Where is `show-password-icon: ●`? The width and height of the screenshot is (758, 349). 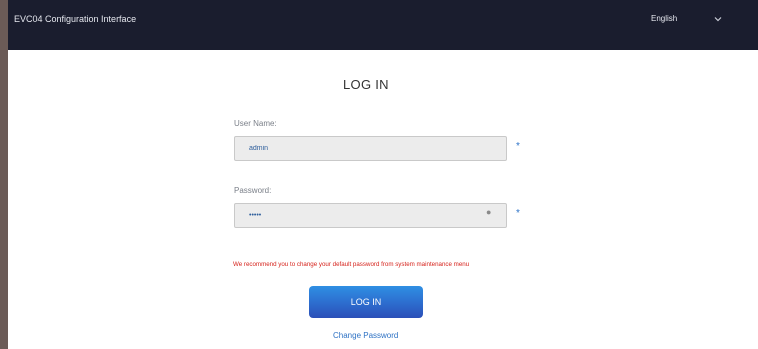 show-password-icon: ● is located at coordinates (488, 212).